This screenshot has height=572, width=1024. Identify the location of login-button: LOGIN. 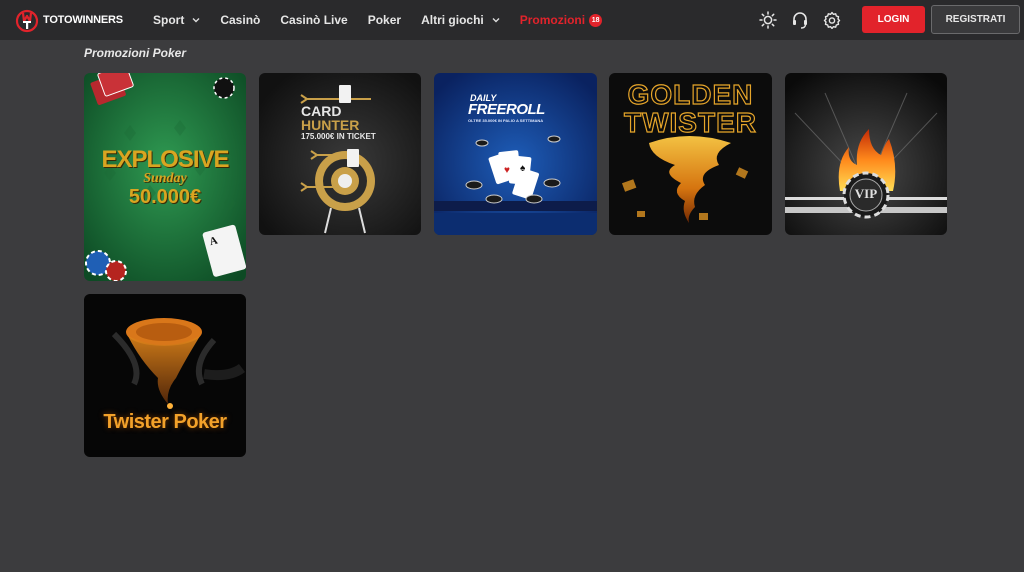
(893, 19).